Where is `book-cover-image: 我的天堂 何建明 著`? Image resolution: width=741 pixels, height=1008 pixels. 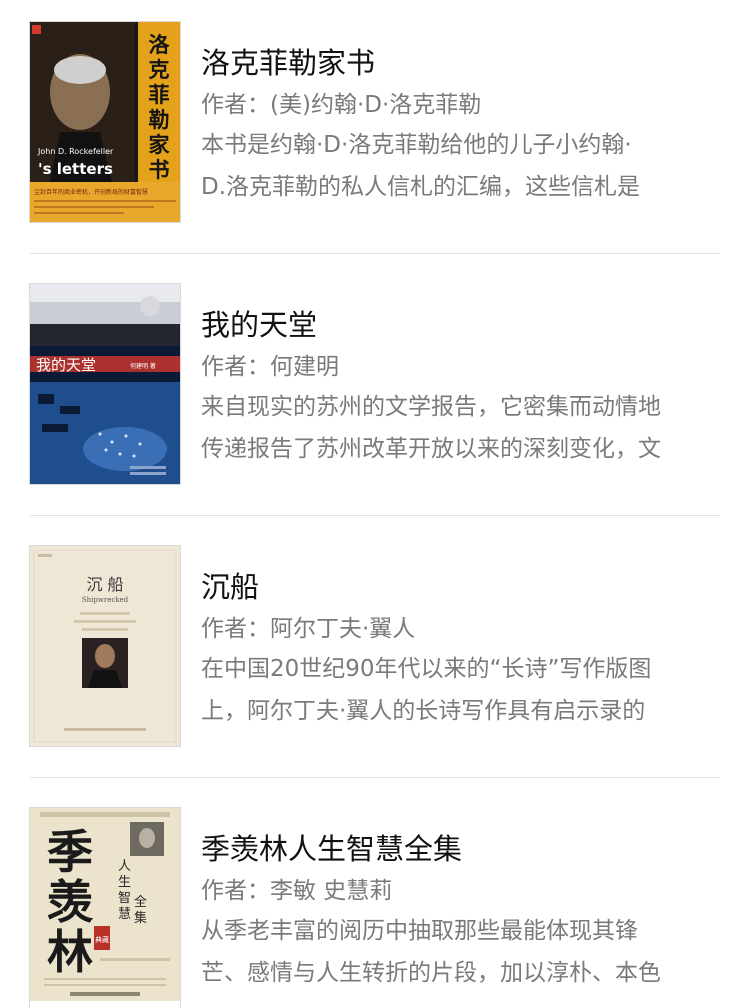 book-cover-image: 我的天堂 何建明 著 is located at coordinates (105, 384).